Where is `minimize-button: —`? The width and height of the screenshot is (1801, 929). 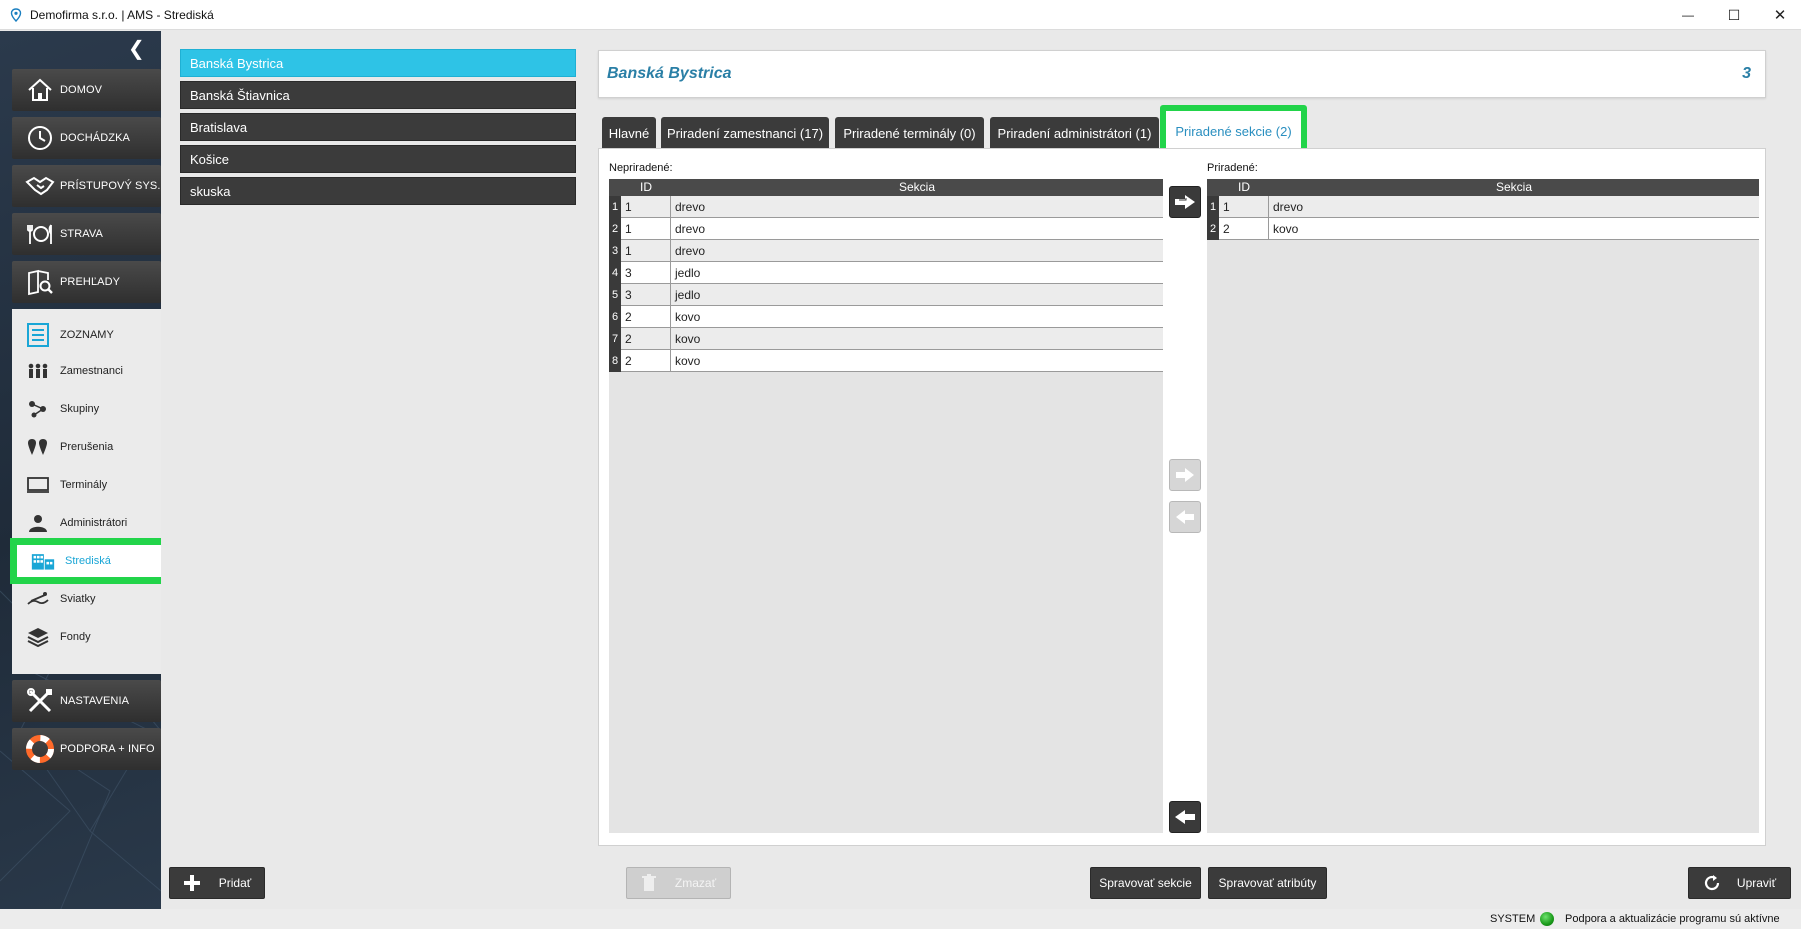 minimize-button: — is located at coordinates (1688, 15).